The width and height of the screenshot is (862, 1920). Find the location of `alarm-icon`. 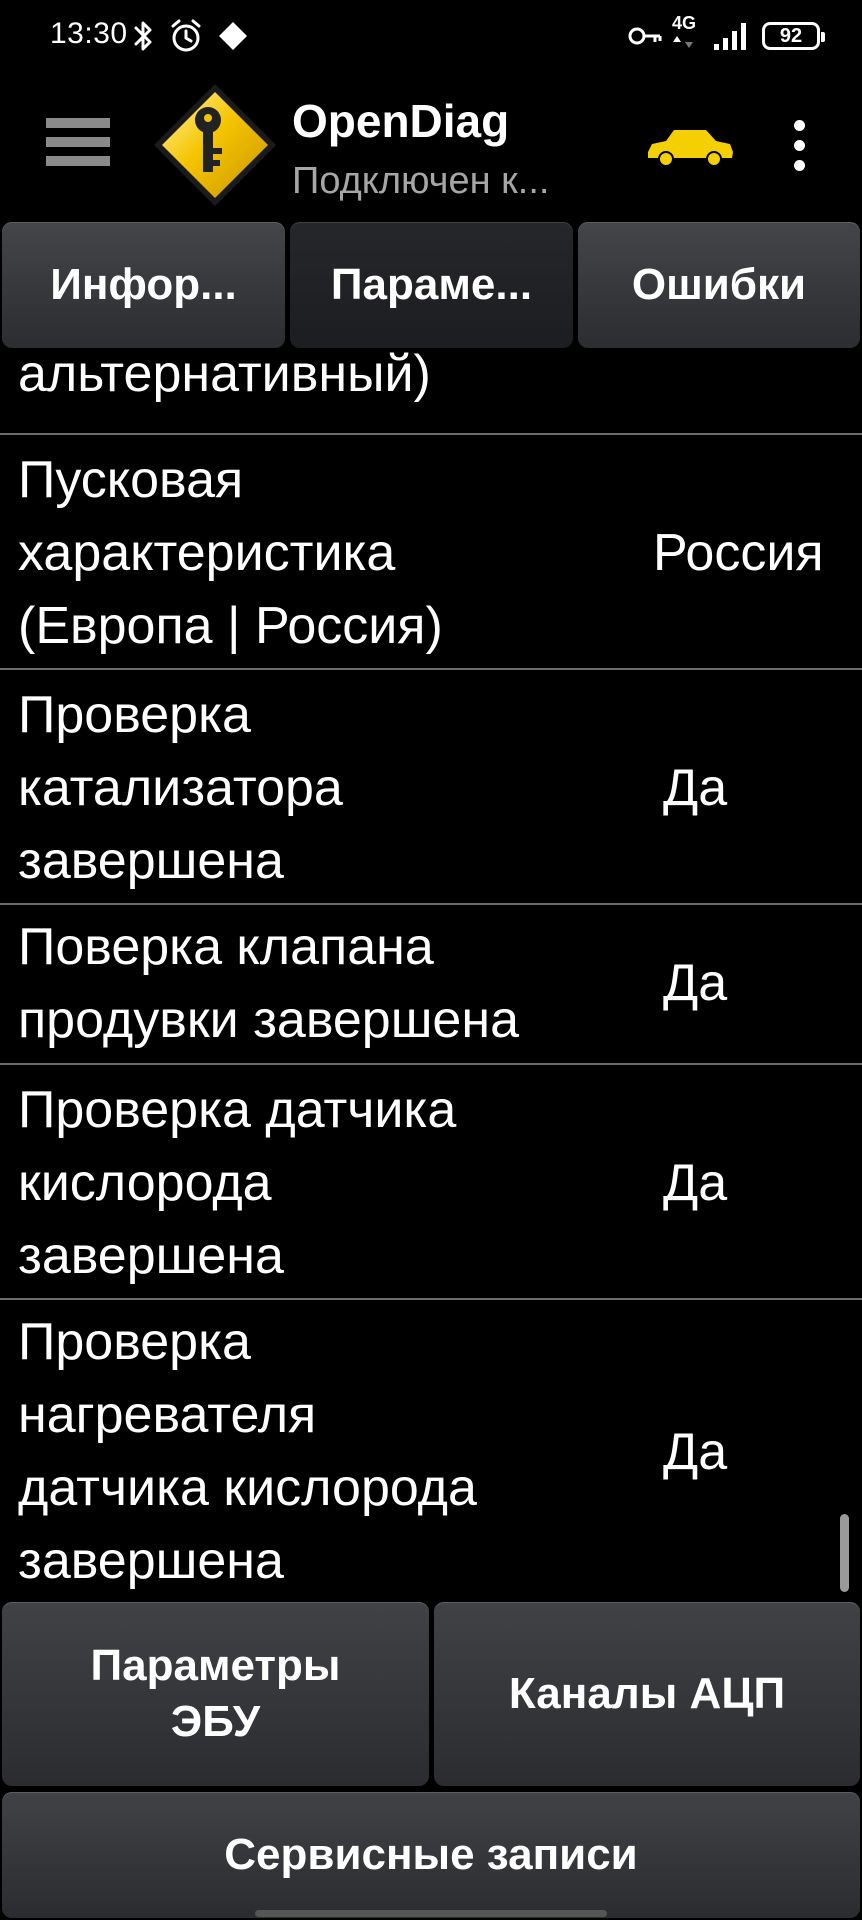

alarm-icon is located at coordinates (186, 35).